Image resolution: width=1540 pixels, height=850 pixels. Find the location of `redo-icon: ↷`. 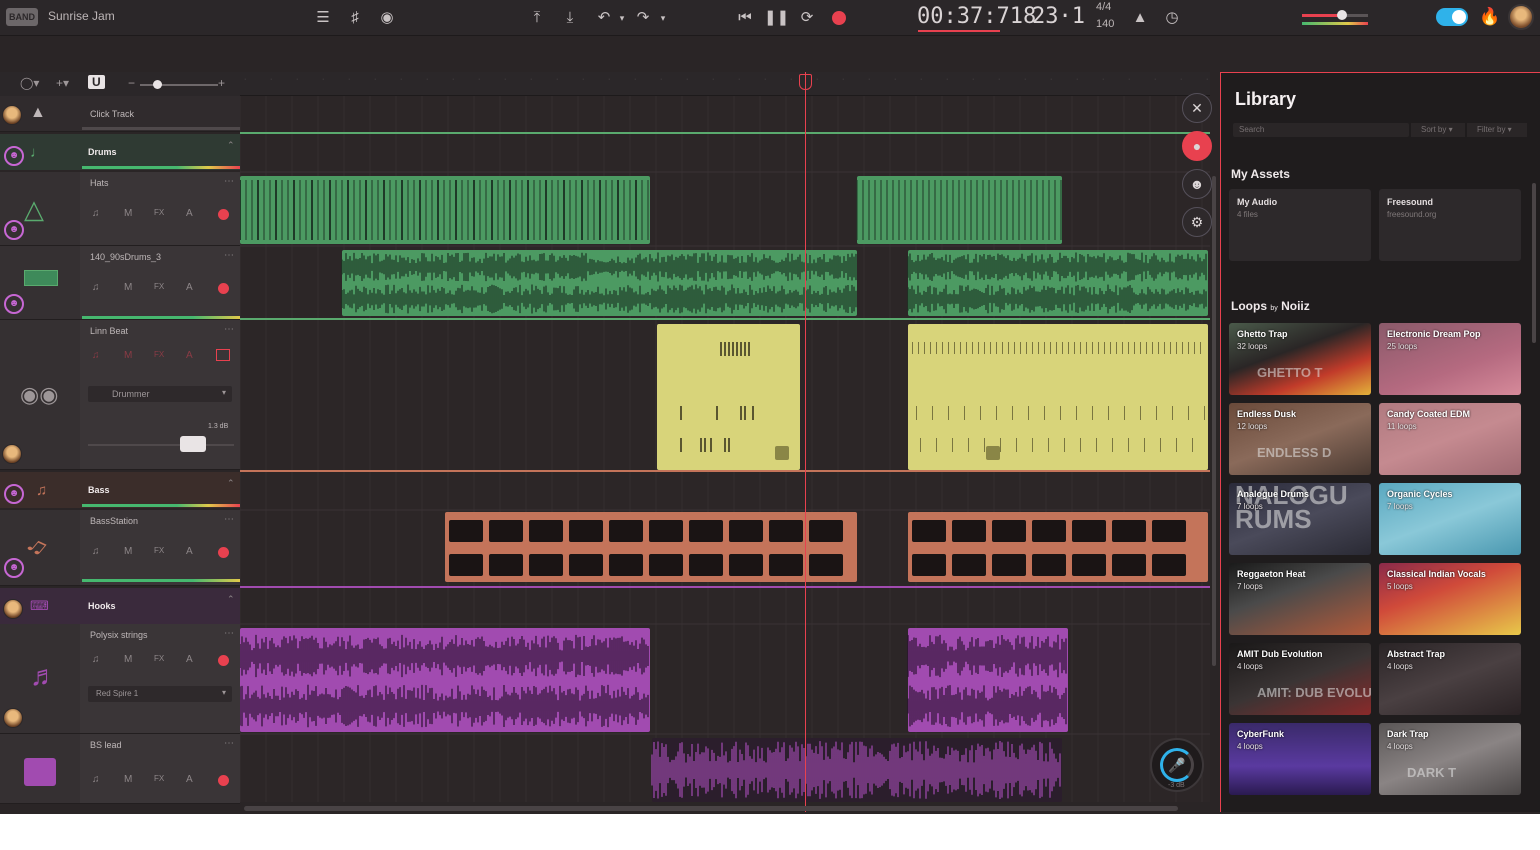

redo-icon: ↷ is located at coordinates (643, 18).